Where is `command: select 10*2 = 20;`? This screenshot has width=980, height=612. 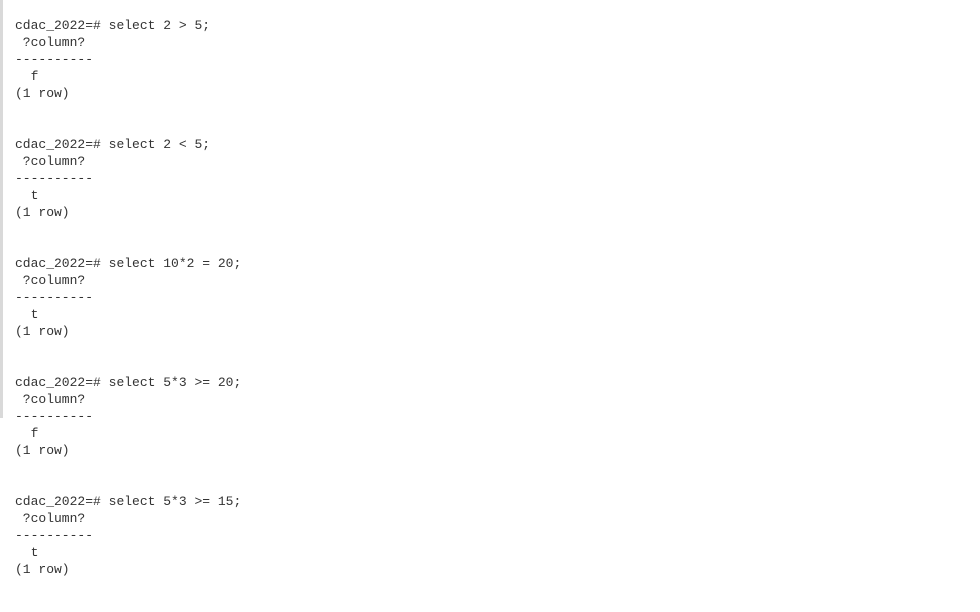 command: select 10*2 = 20; is located at coordinates (175, 263).